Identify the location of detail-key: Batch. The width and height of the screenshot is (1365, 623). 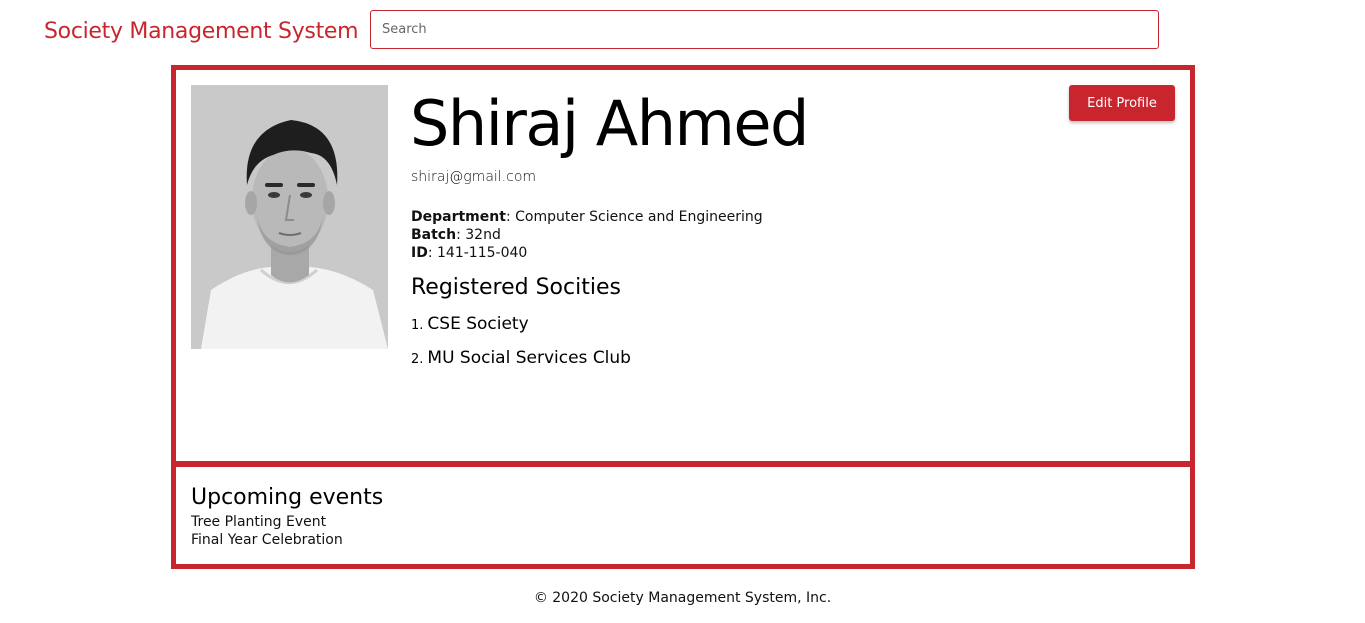
(434, 235).